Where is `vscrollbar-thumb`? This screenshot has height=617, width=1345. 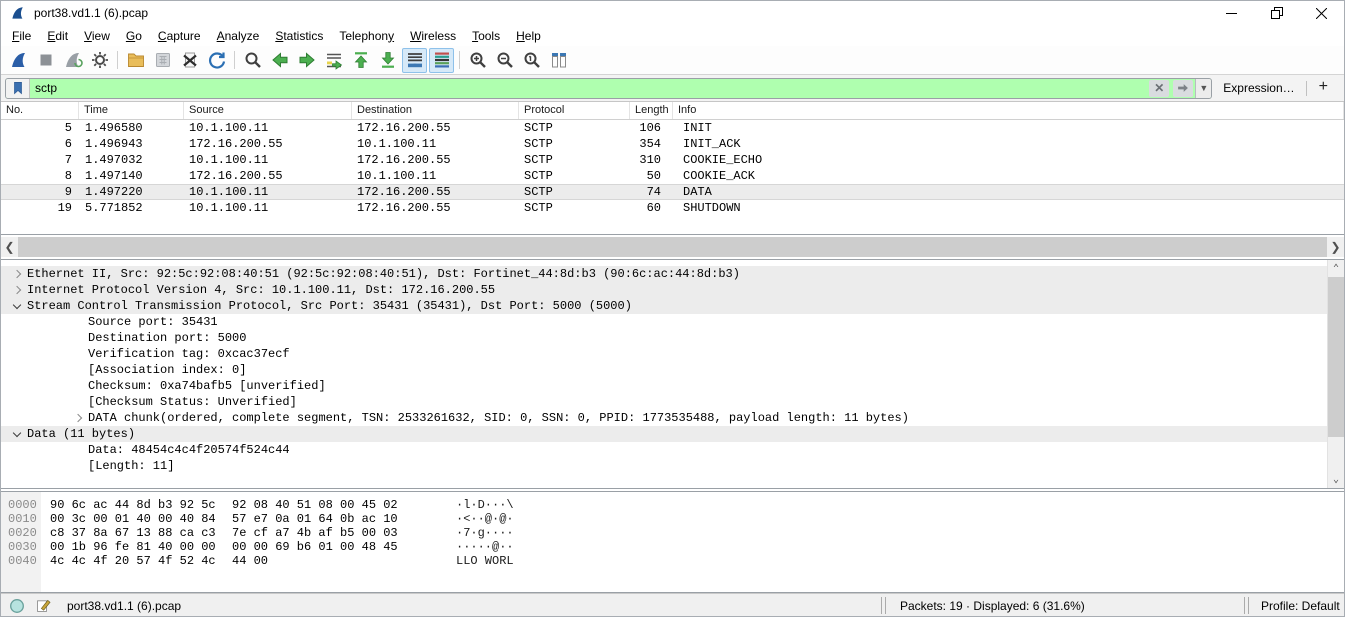 vscrollbar-thumb is located at coordinates (1336, 357).